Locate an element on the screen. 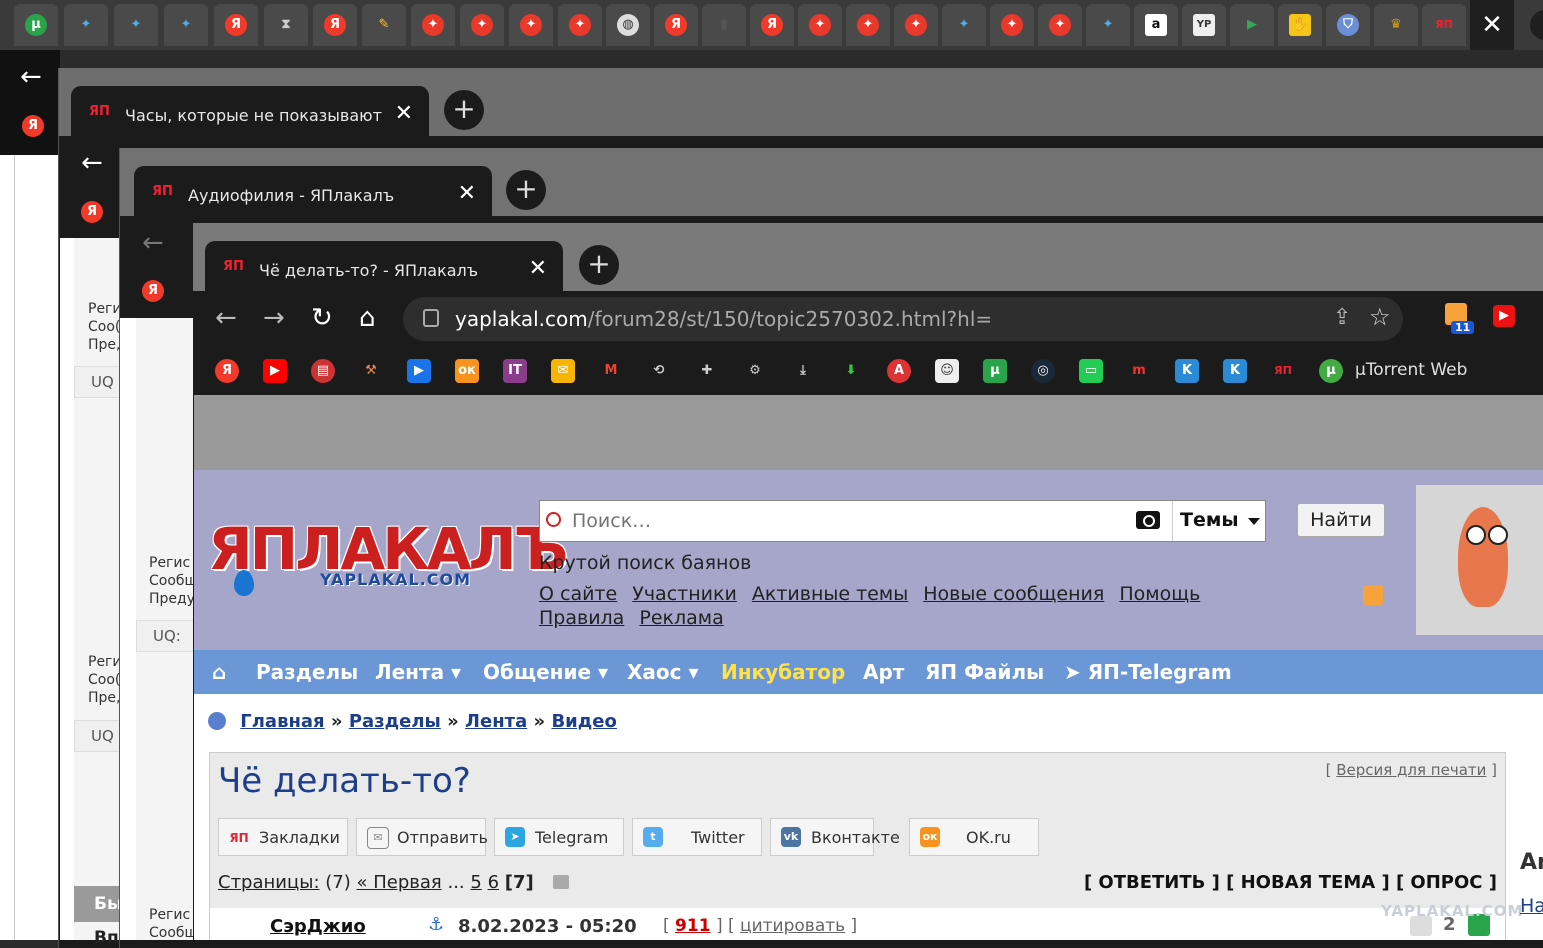  settings-icon: ⚙ is located at coordinates (755, 371).